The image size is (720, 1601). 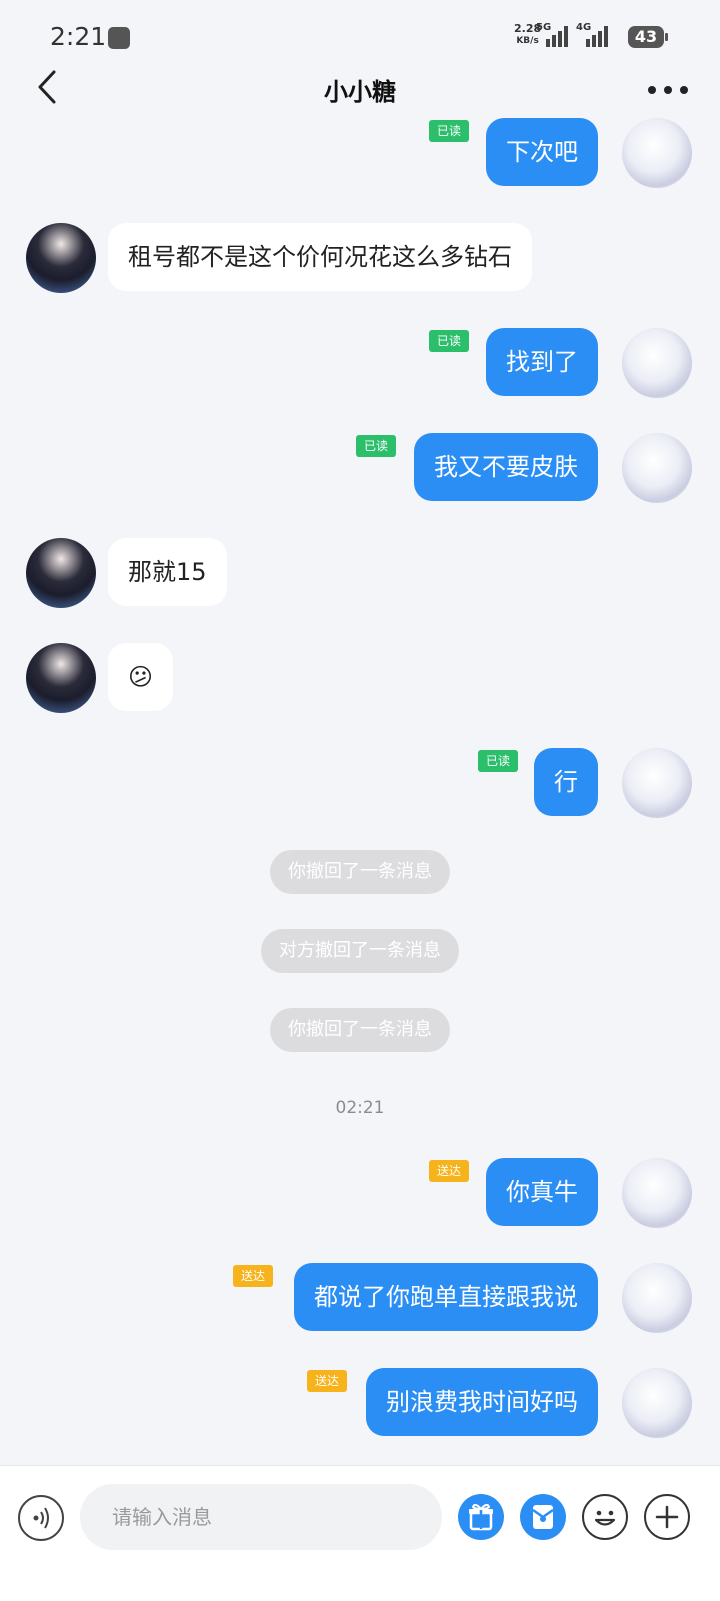 I want to click on message-row: 那就15, so click(x=360, y=573).